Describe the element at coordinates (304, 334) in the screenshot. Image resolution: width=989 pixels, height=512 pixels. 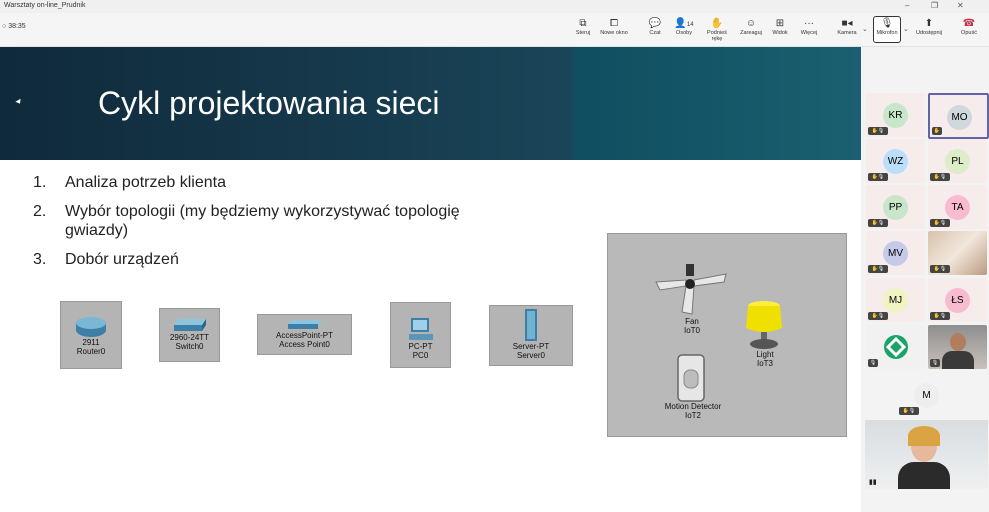
I see `access-point-device: AccessPoint-PT Access Point0` at that location.